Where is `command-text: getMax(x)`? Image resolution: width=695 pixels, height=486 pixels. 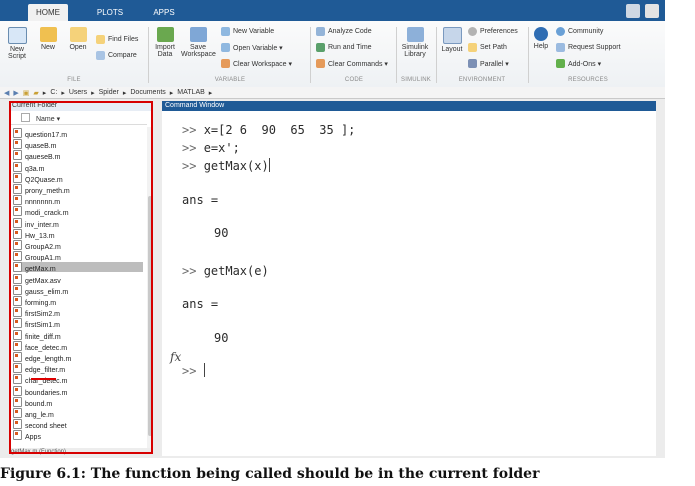
command-text: getMax(x) is located at coordinates (236, 166).